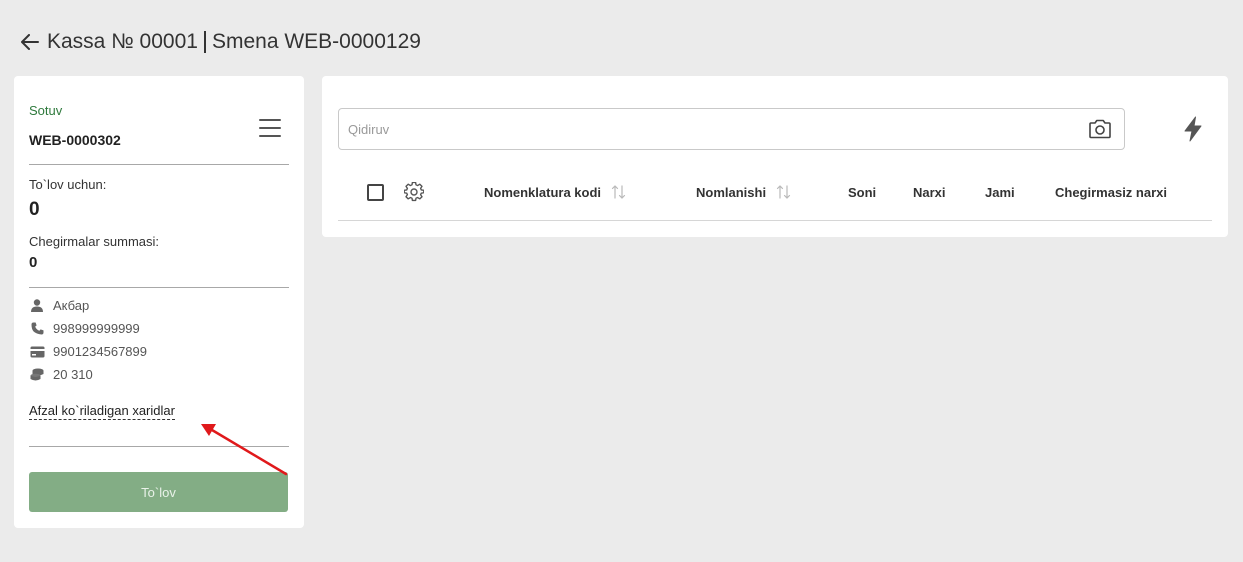 The width and height of the screenshot is (1243, 562). Describe the element at coordinates (862, 192) in the screenshot. I see `column-header-quantity: Soni` at that location.